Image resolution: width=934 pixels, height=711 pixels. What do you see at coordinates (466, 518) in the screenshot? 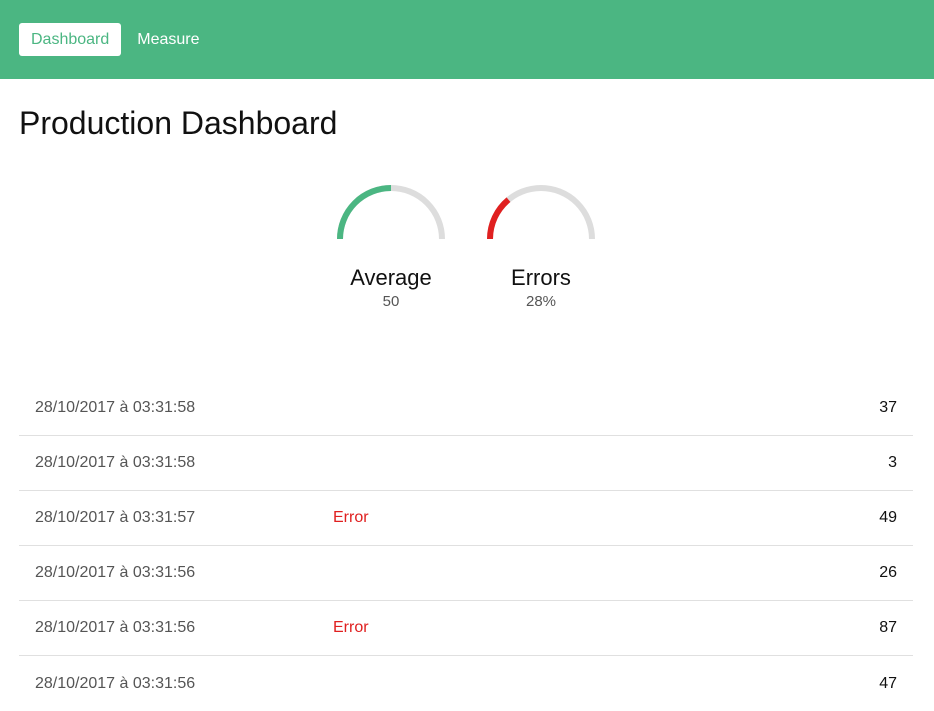
I see `measure-row: 28/10/2017 à 03:31:57 Error 49` at bounding box center [466, 518].